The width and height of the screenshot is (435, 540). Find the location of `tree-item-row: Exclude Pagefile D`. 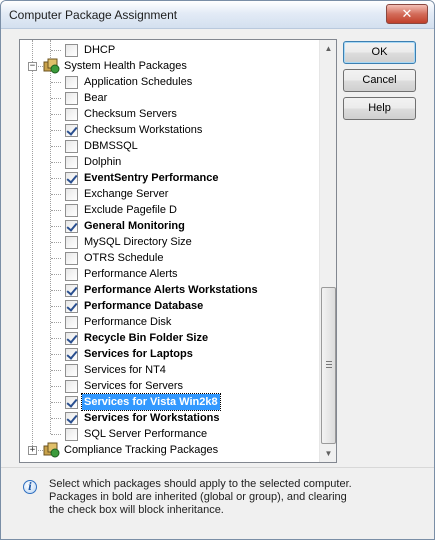

tree-item-row: Exclude Pagefile D is located at coordinates (169, 210).